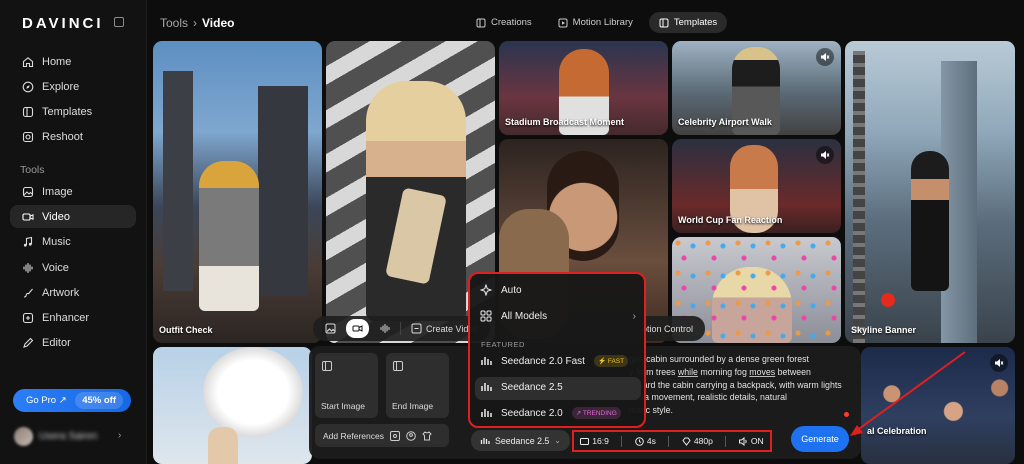 The image size is (1024, 464). What do you see at coordinates (600, 441) in the screenshot?
I see `aspect-ratio-value: 16:9` at bounding box center [600, 441].